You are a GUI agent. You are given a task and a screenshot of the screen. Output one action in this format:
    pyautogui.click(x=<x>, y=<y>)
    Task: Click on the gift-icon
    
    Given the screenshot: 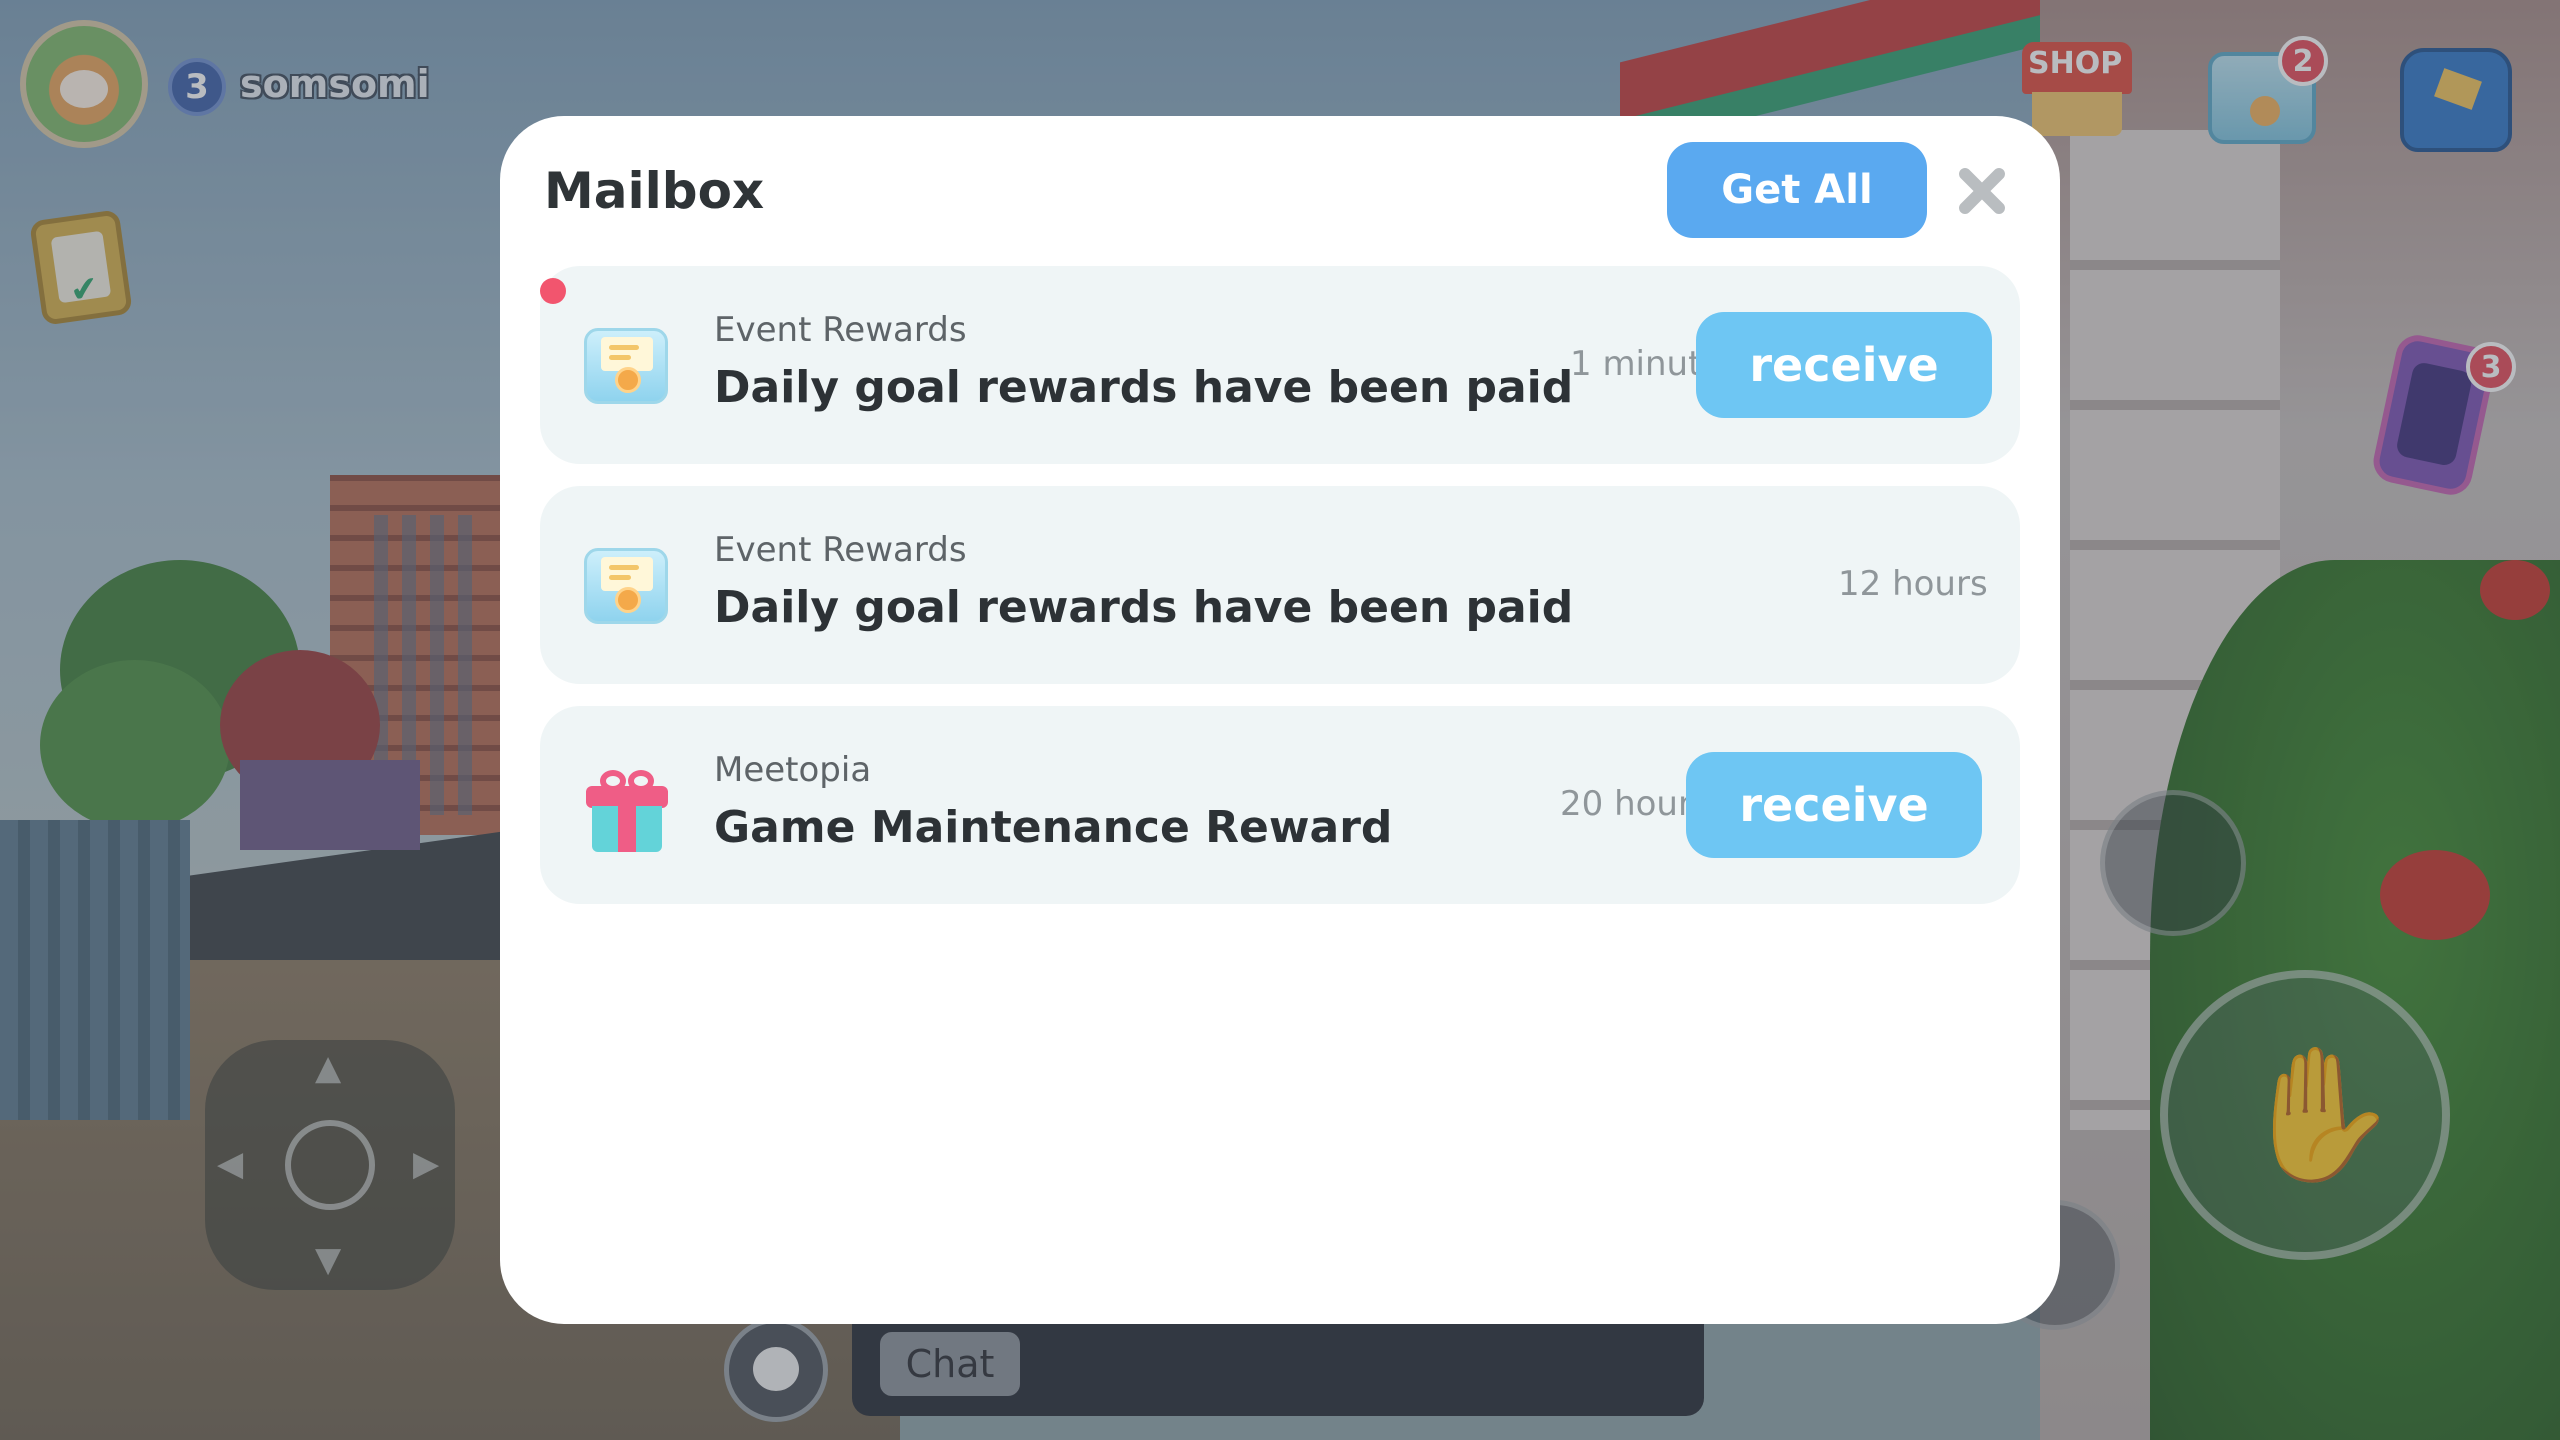 What is the action you would take?
    pyautogui.click(x=627, y=805)
    